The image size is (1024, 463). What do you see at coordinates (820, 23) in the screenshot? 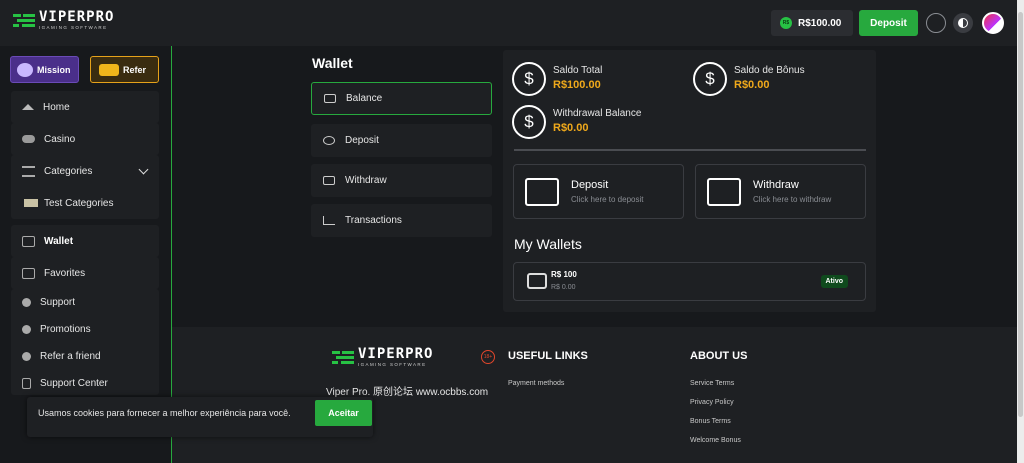
I see `header-balance-value: R$100.00` at bounding box center [820, 23].